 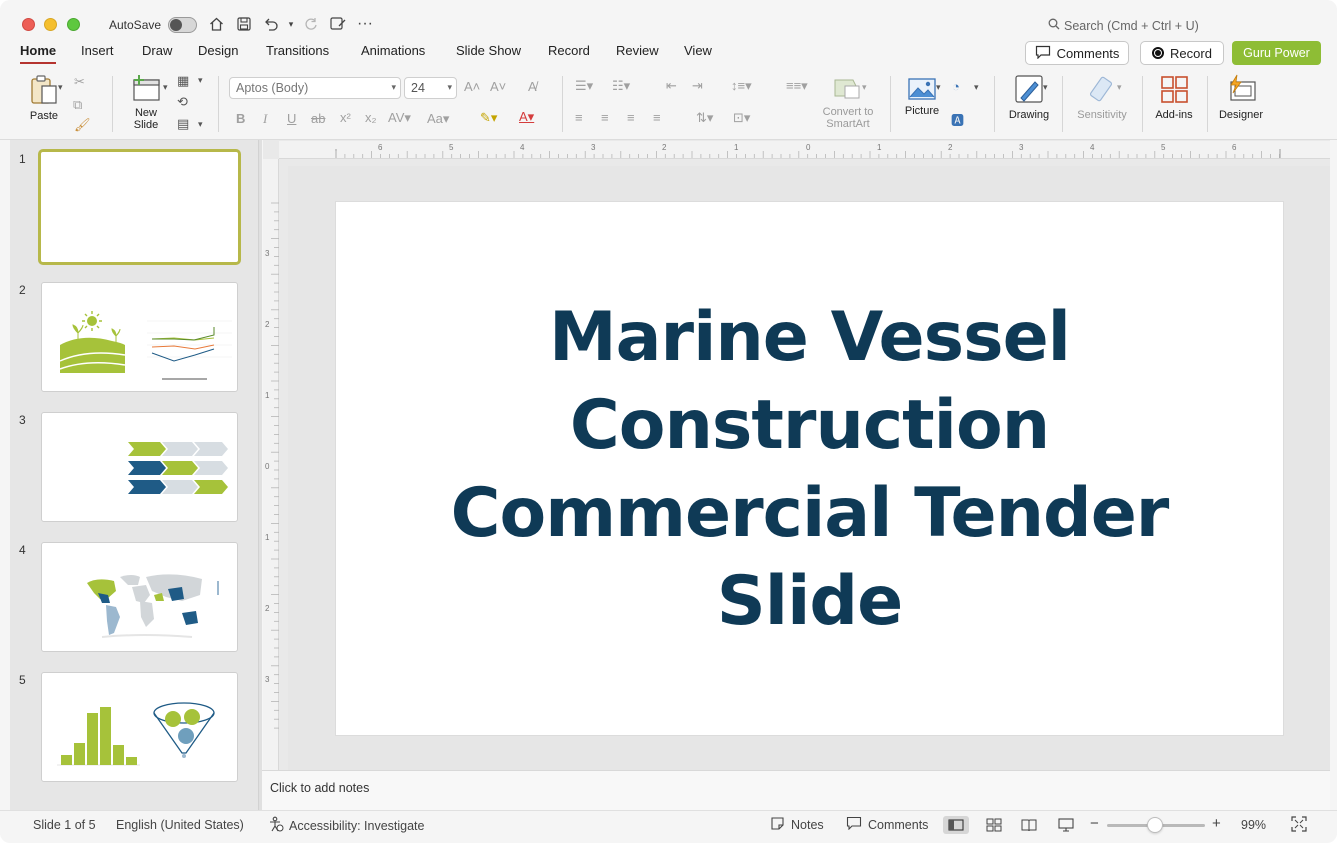 What do you see at coordinates (438, 119) in the screenshot?
I see `change-case-icon: Aa▾` at bounding box center [438, 119].